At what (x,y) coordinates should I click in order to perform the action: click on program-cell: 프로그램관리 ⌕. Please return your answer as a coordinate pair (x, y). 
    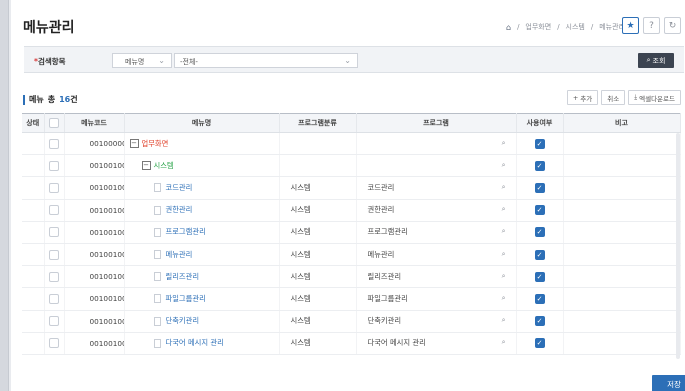
    Looking at the image, I should click on (436, 232).